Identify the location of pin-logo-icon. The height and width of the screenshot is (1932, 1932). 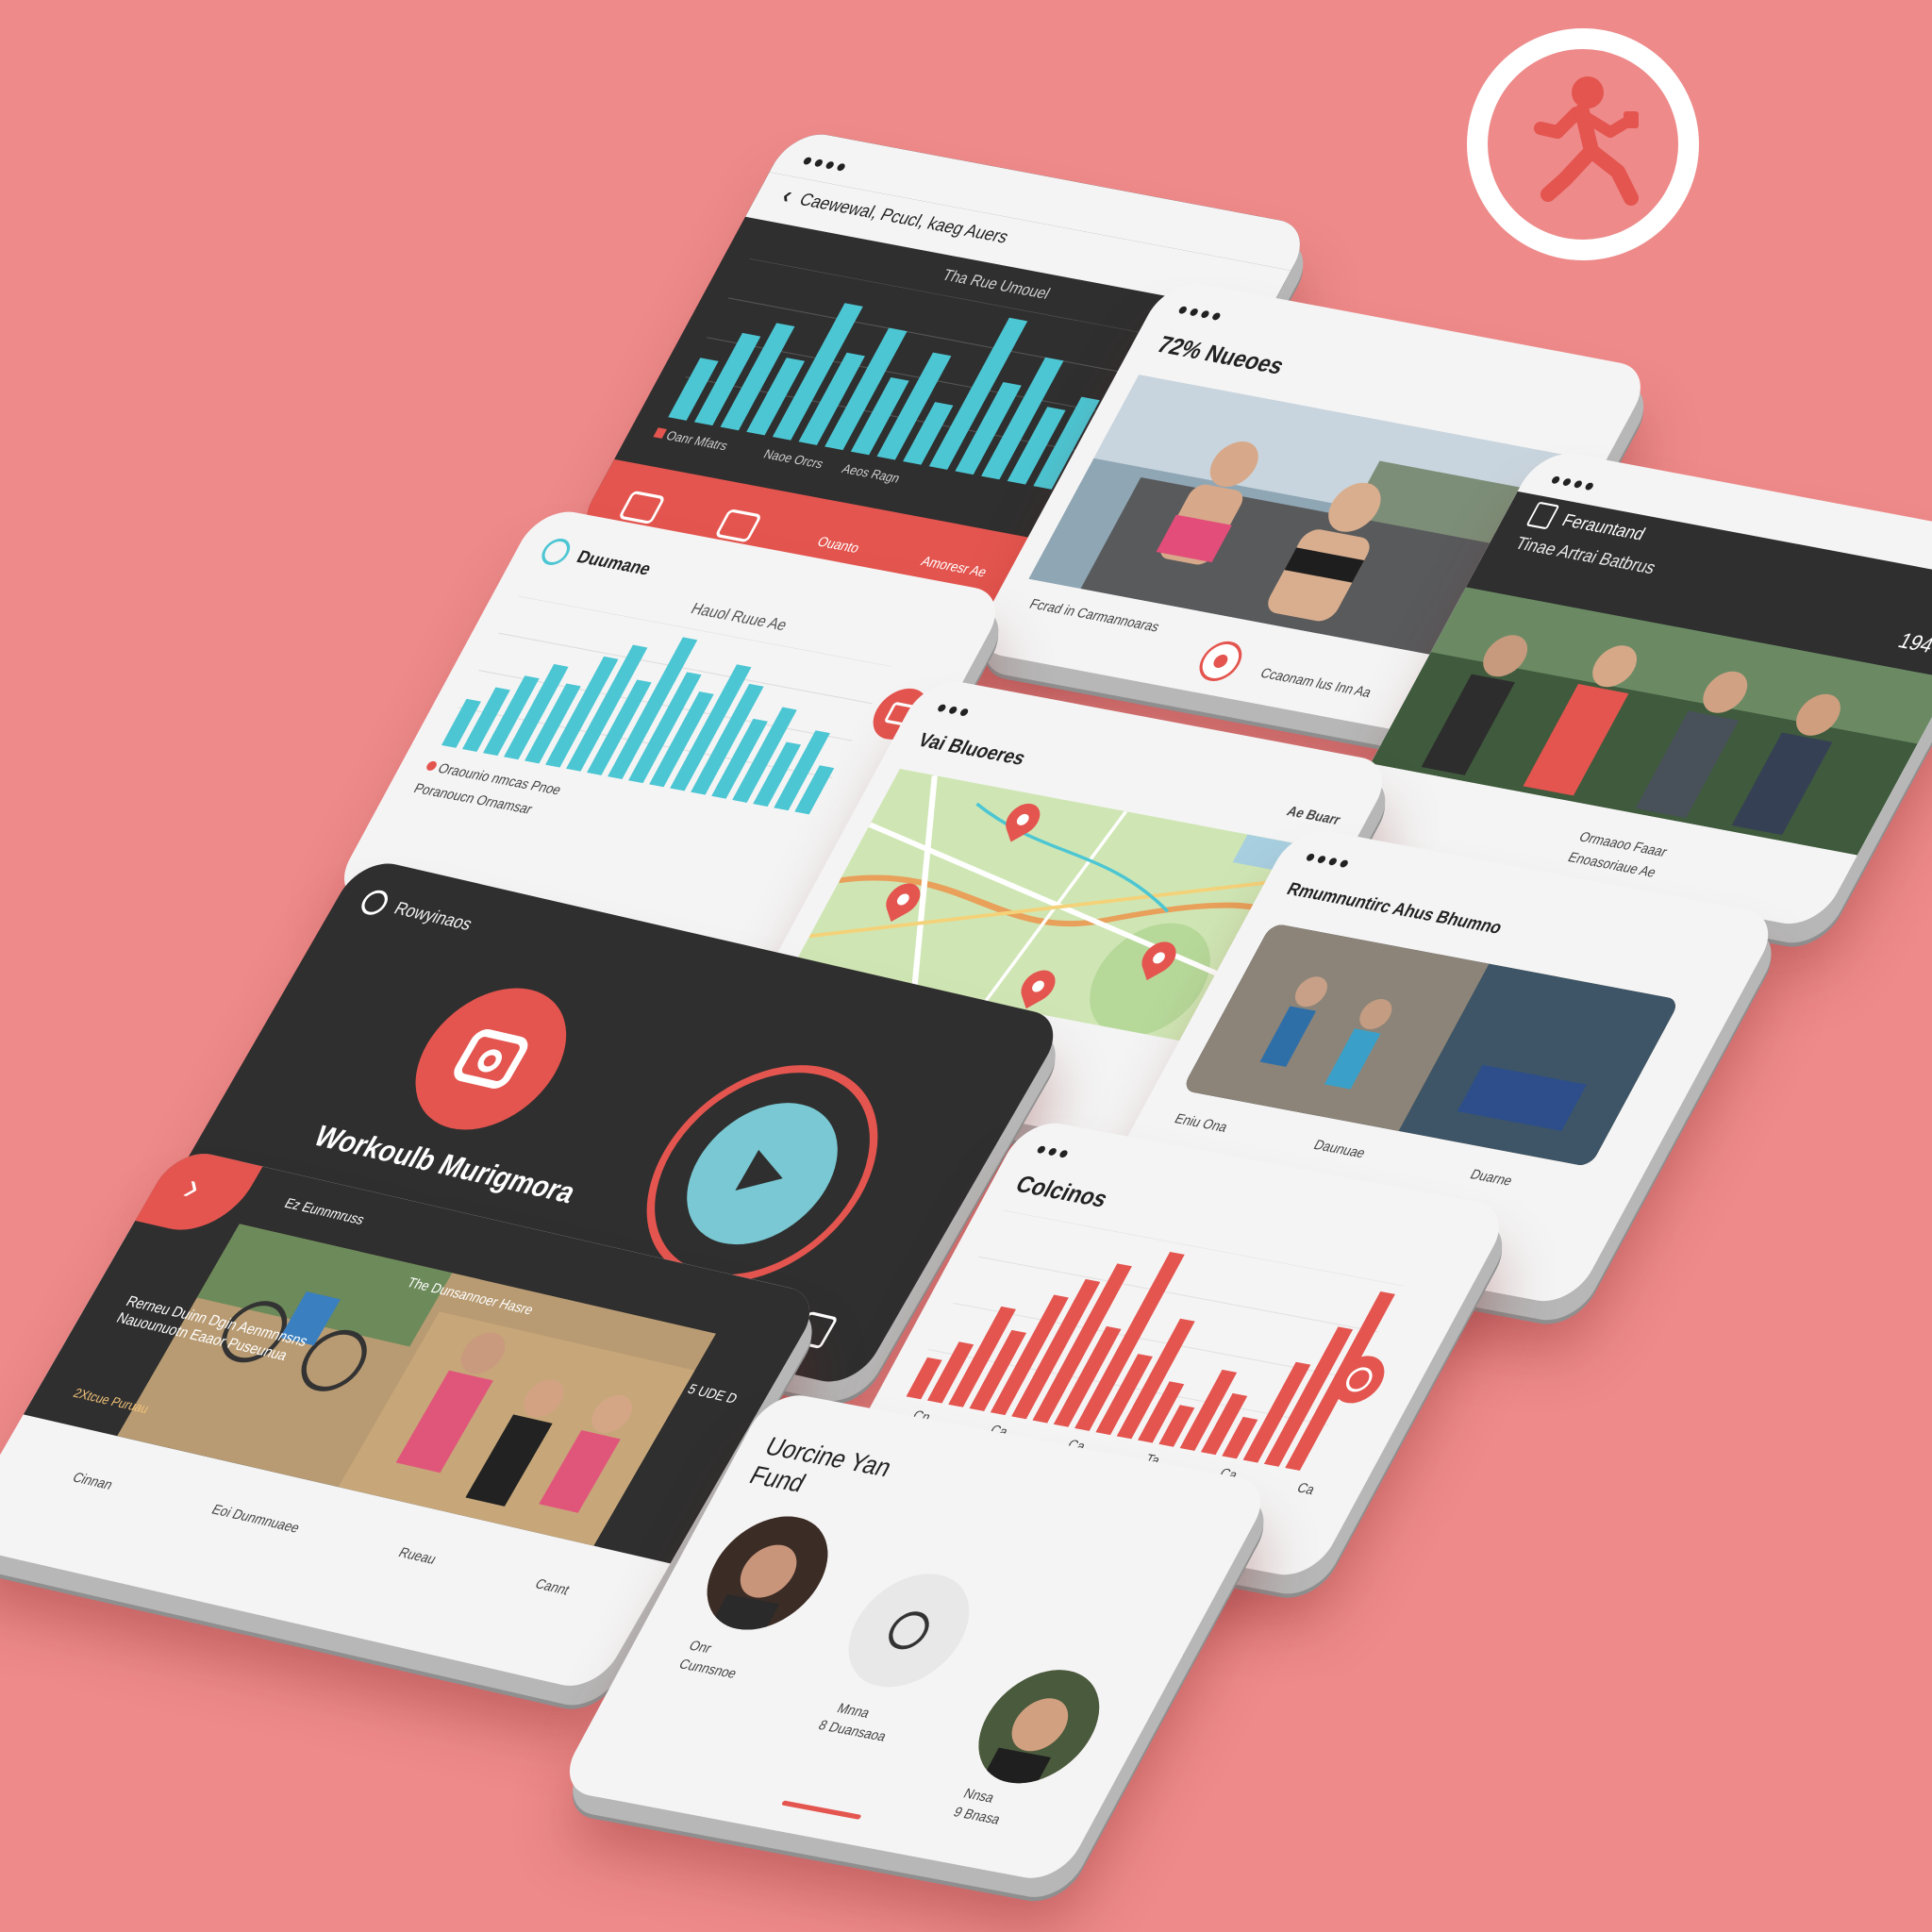
(556, 552).